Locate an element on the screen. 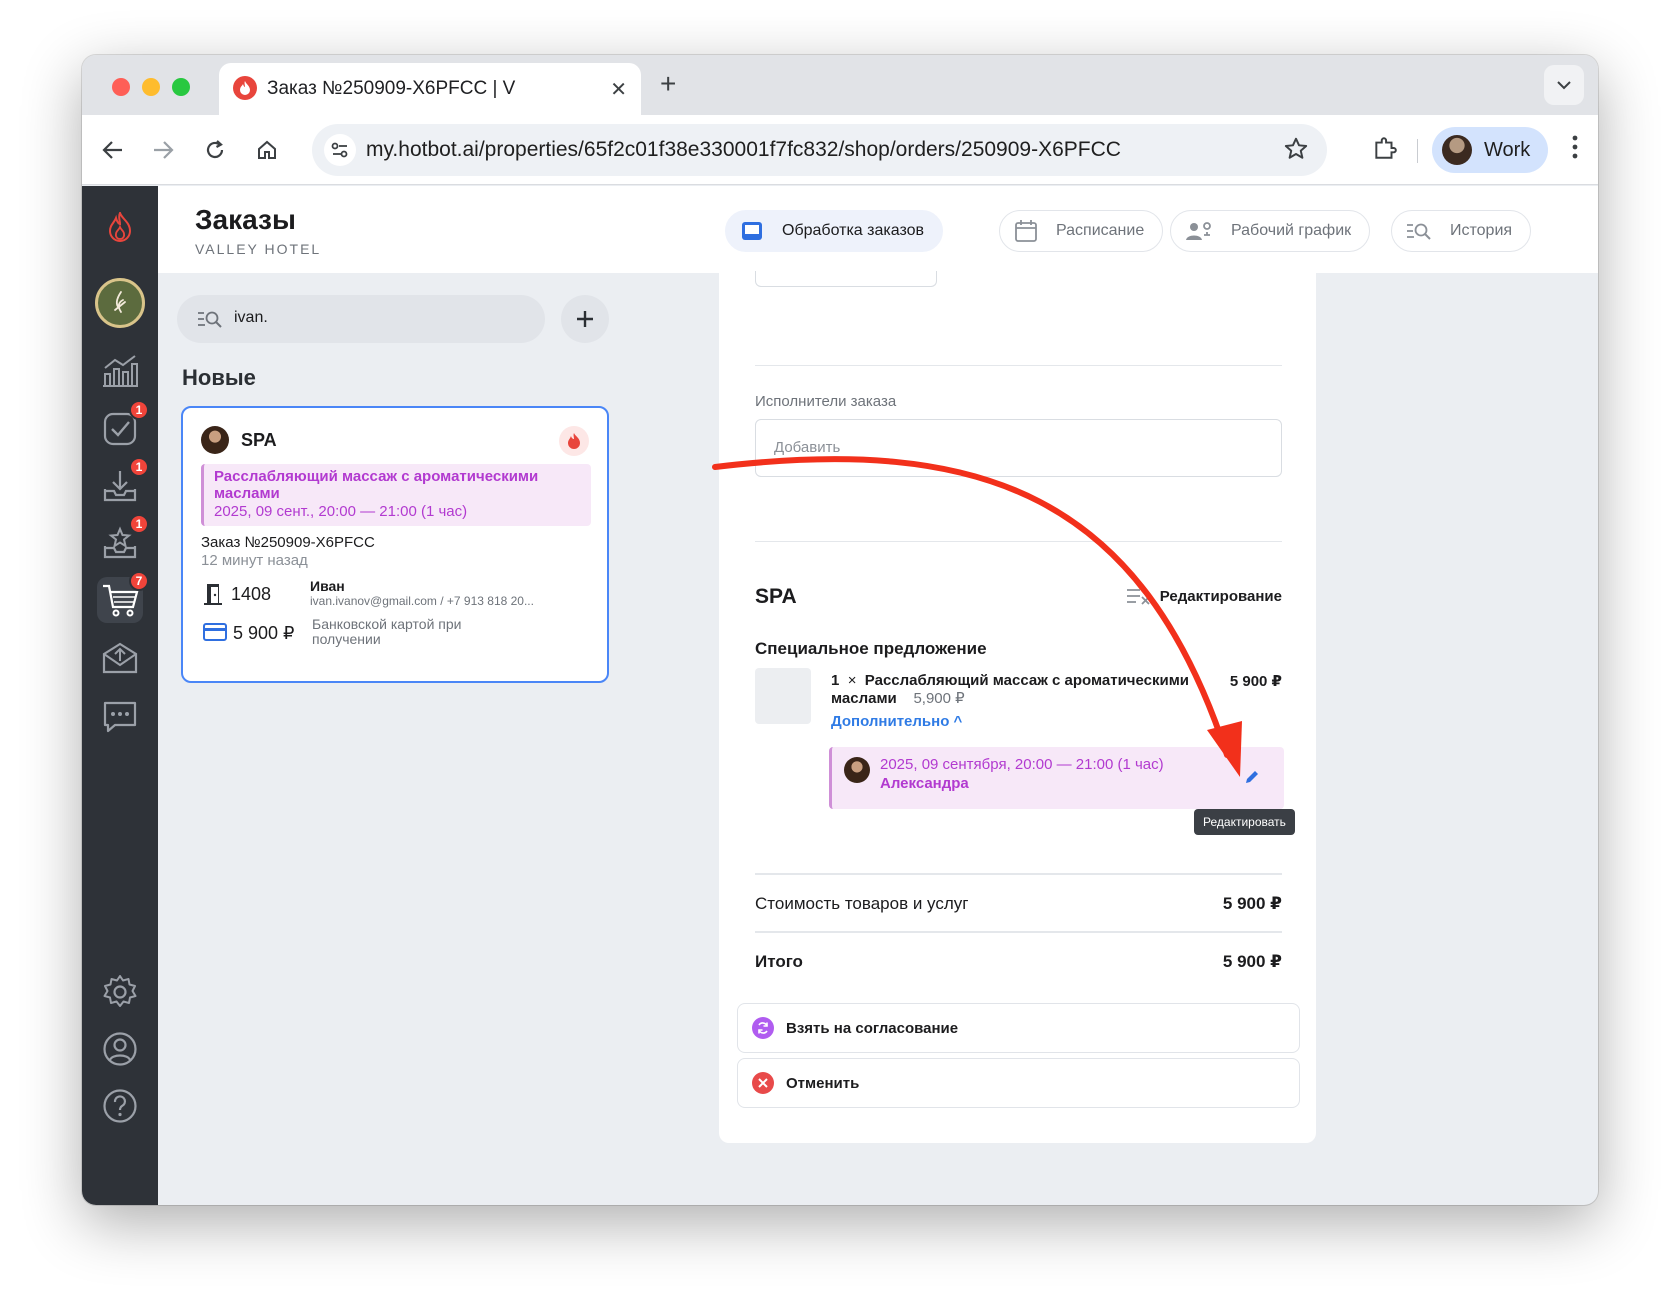  total-label: Итого is located at coordinates (779, 961).